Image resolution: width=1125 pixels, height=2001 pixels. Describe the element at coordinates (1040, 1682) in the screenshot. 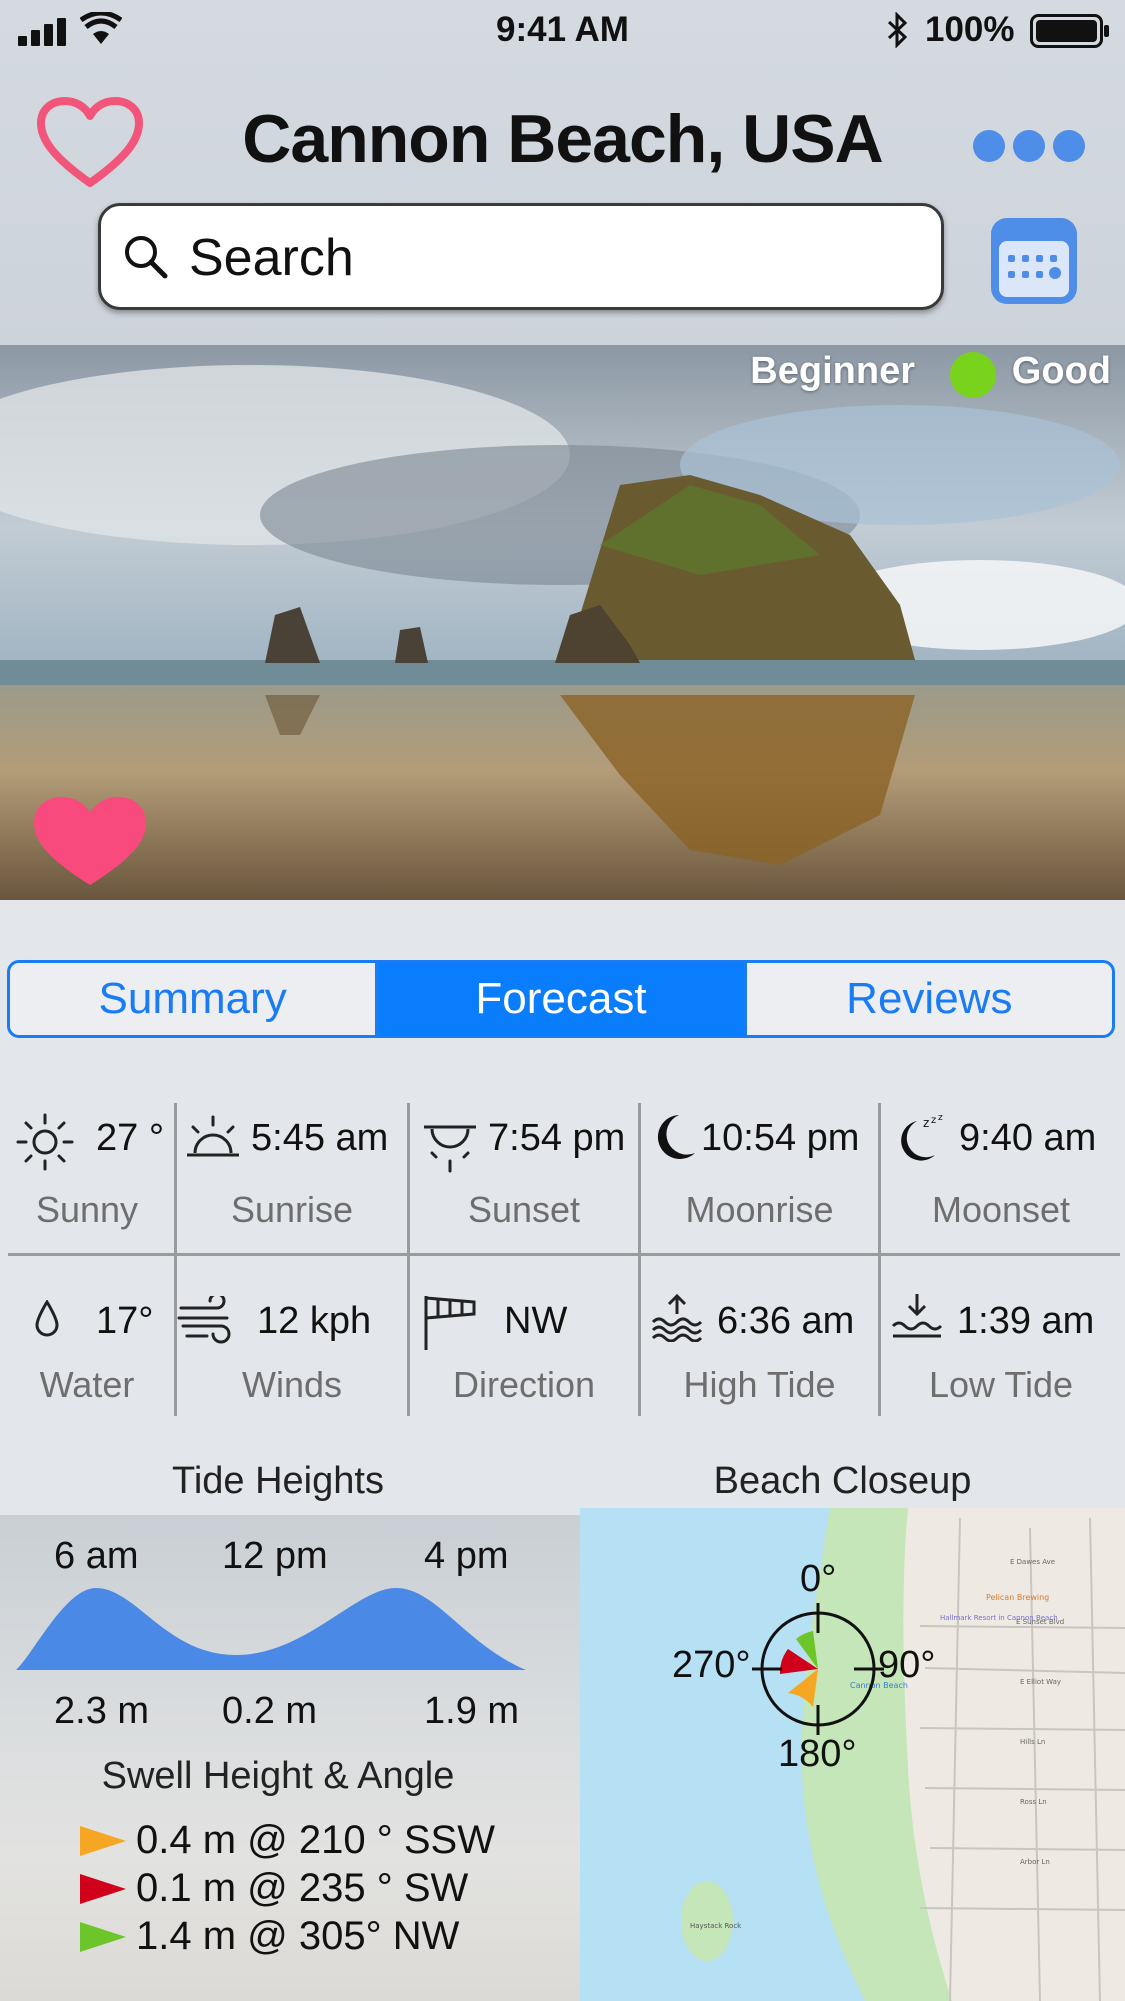

I see `map-label-street: E Elliot Way` at that location.